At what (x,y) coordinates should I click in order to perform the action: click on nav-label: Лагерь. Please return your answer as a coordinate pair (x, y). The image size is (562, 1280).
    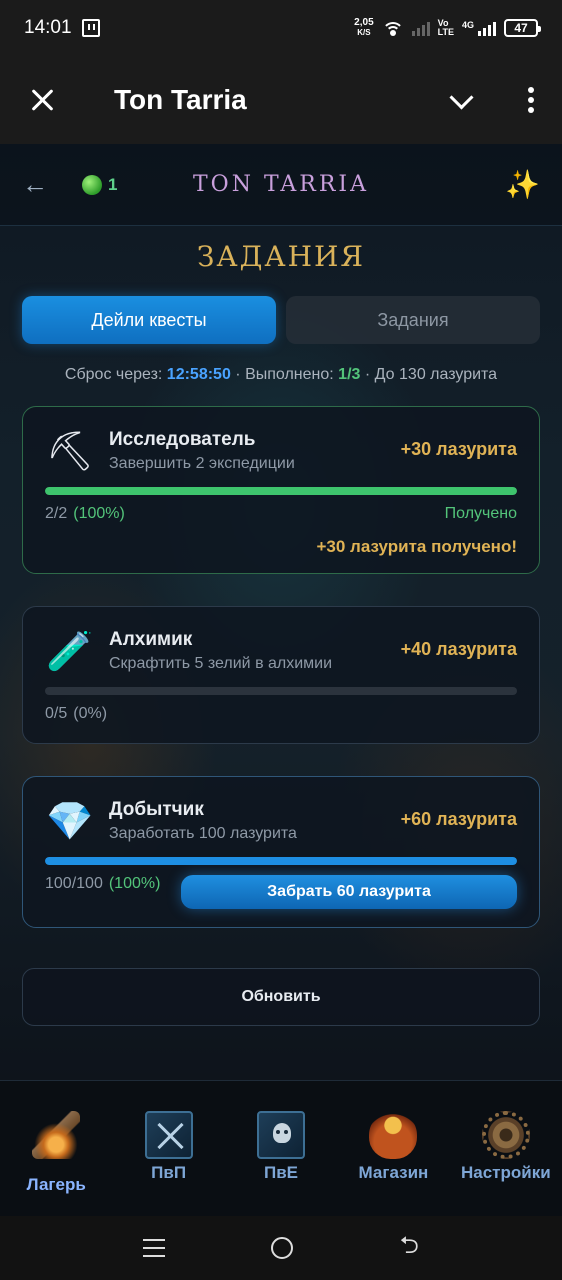
    Looking at the image, I should click on (56, 1184).